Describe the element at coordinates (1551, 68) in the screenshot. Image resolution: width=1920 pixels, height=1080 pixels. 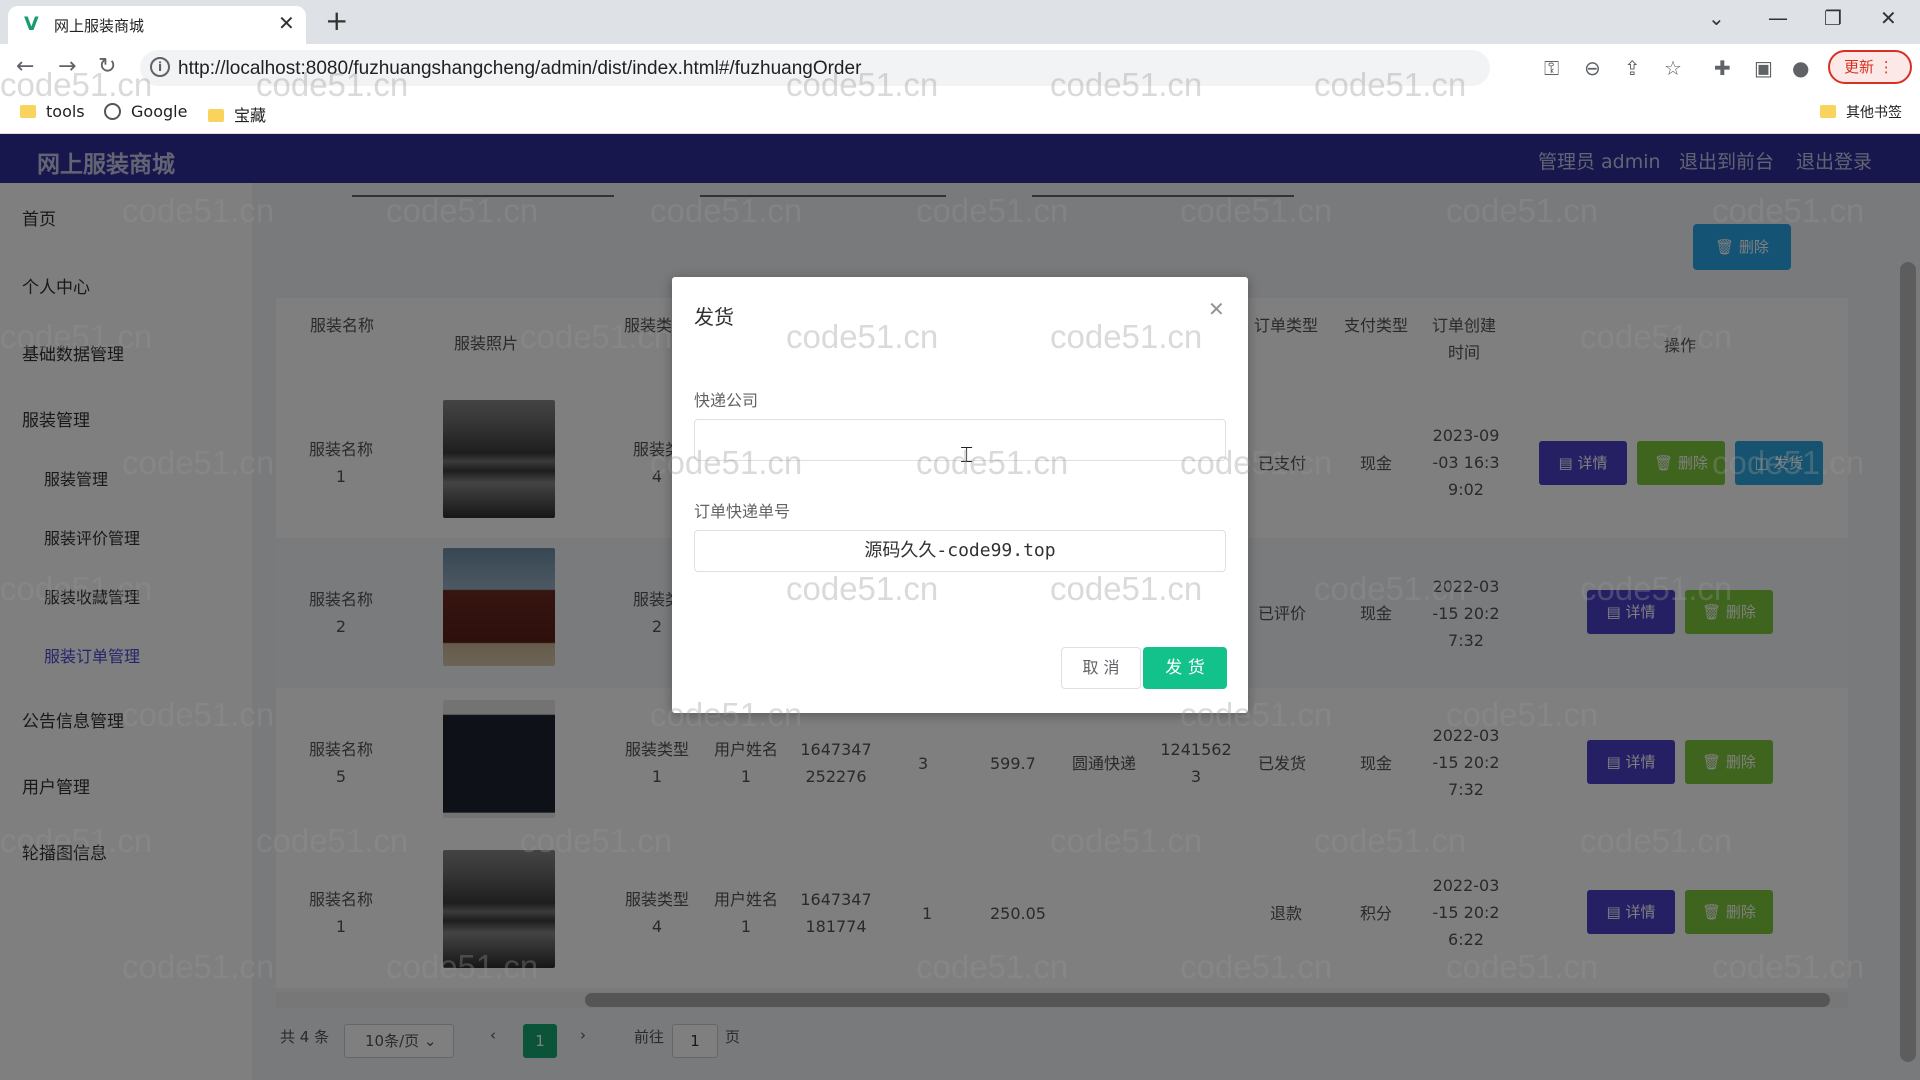
I see `key-icon: ⚿` at that location.